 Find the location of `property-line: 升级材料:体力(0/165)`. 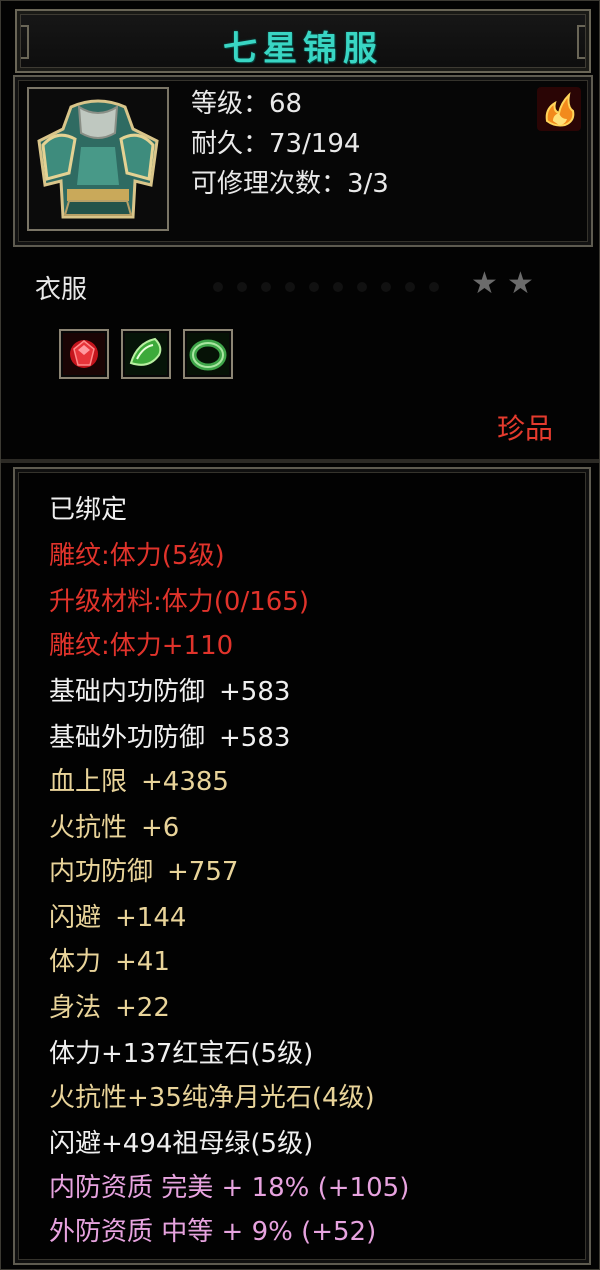

property-line: 升级材料:体力(0/165) is located at coordinates (179, 602).